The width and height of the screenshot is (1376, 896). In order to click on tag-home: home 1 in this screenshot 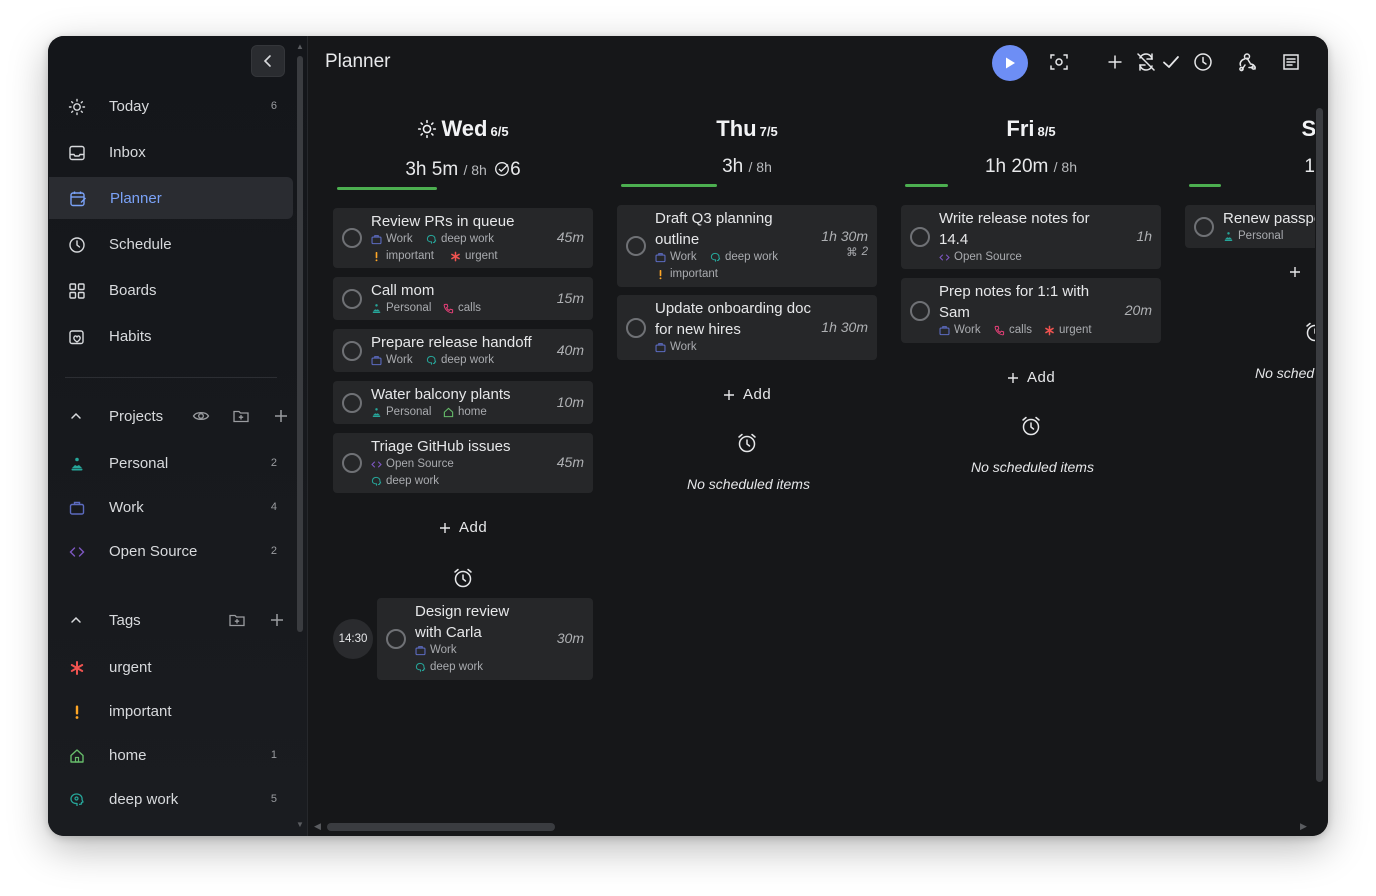, I will do `click(170, 755)`.